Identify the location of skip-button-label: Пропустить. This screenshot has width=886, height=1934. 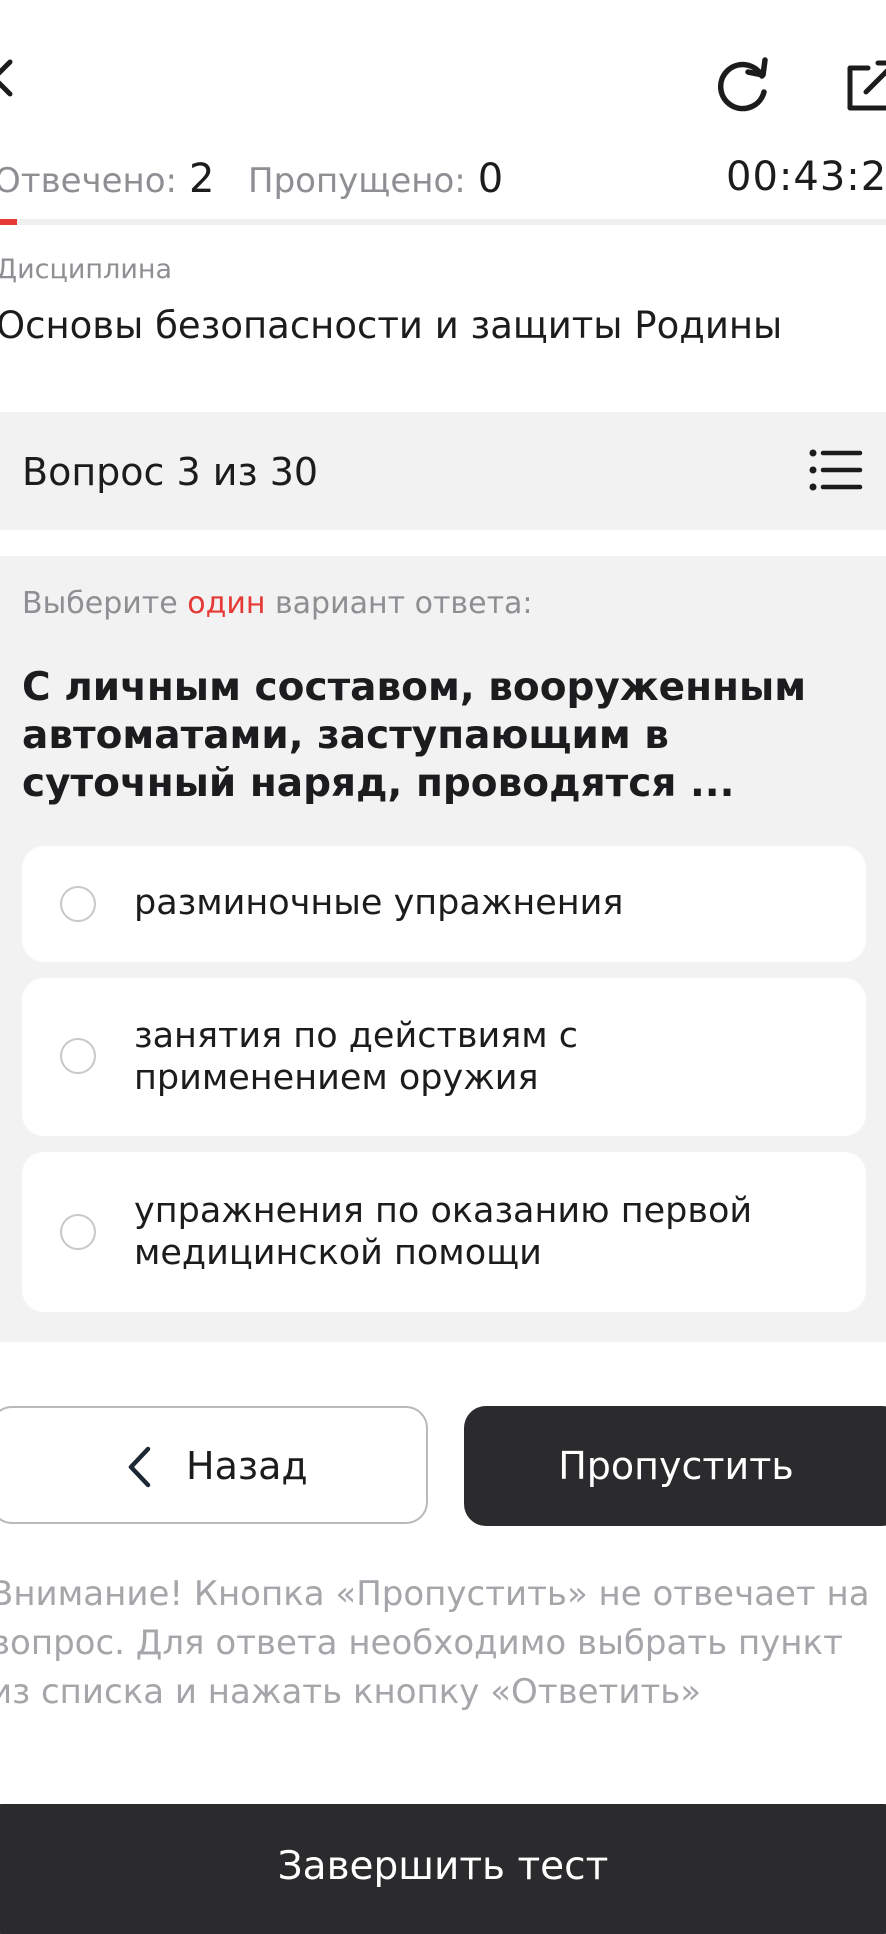
(676, 1466).